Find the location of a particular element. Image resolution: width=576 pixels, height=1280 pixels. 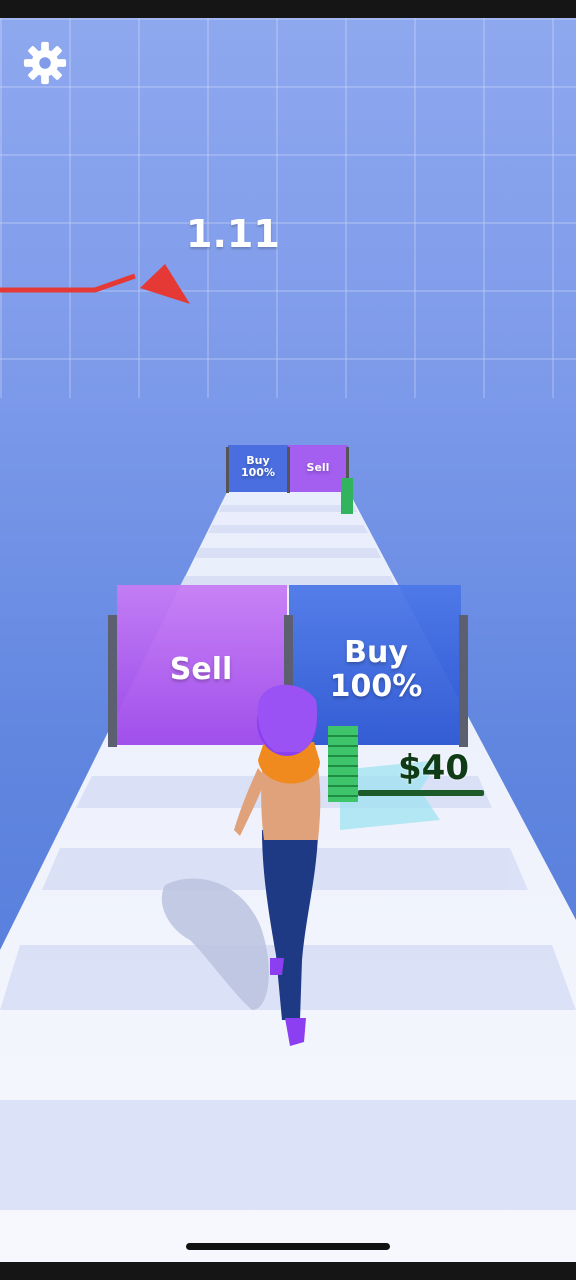

far-buy-gate-label: Buy 100% is located at coordinates (258, 466).